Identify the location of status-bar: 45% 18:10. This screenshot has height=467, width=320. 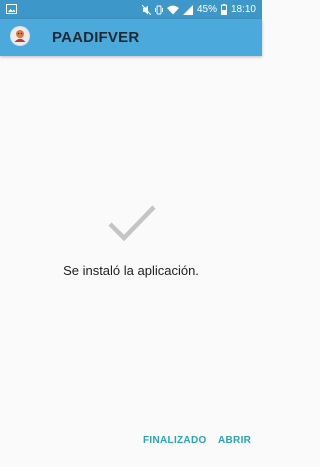
(131, 9).